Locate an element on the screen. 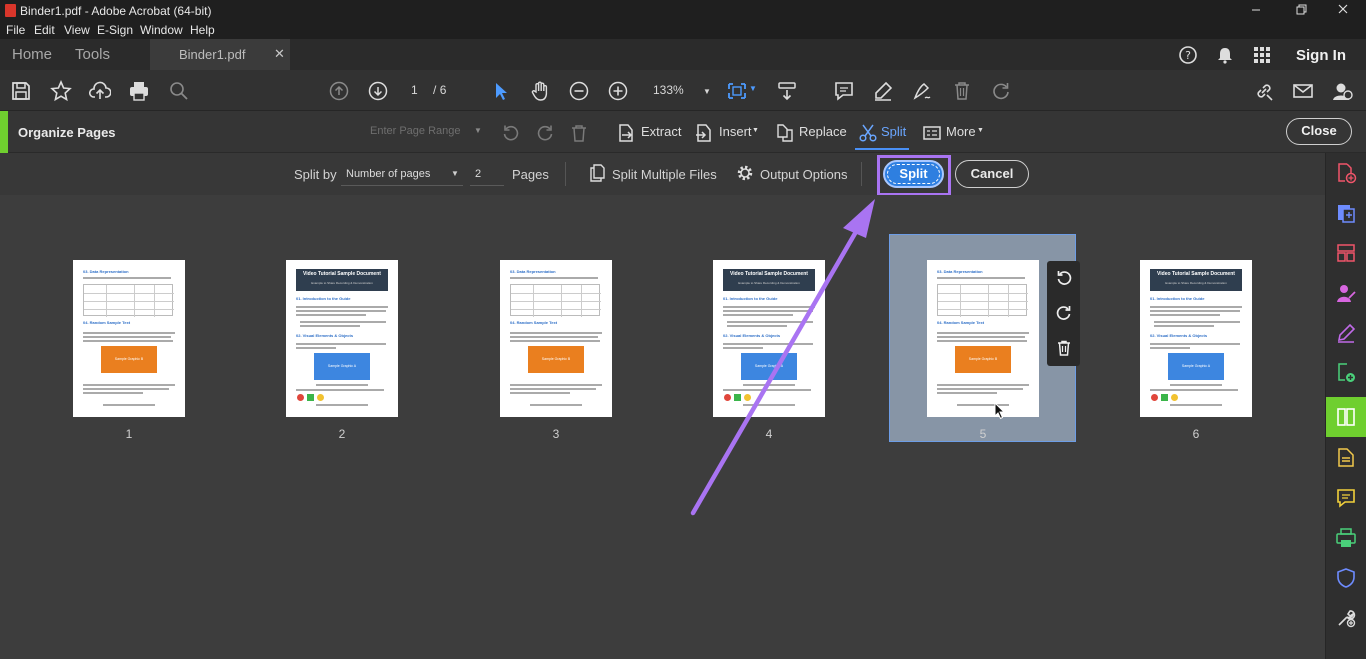  create-pdf-icon is located at coordinates (1346, 213).